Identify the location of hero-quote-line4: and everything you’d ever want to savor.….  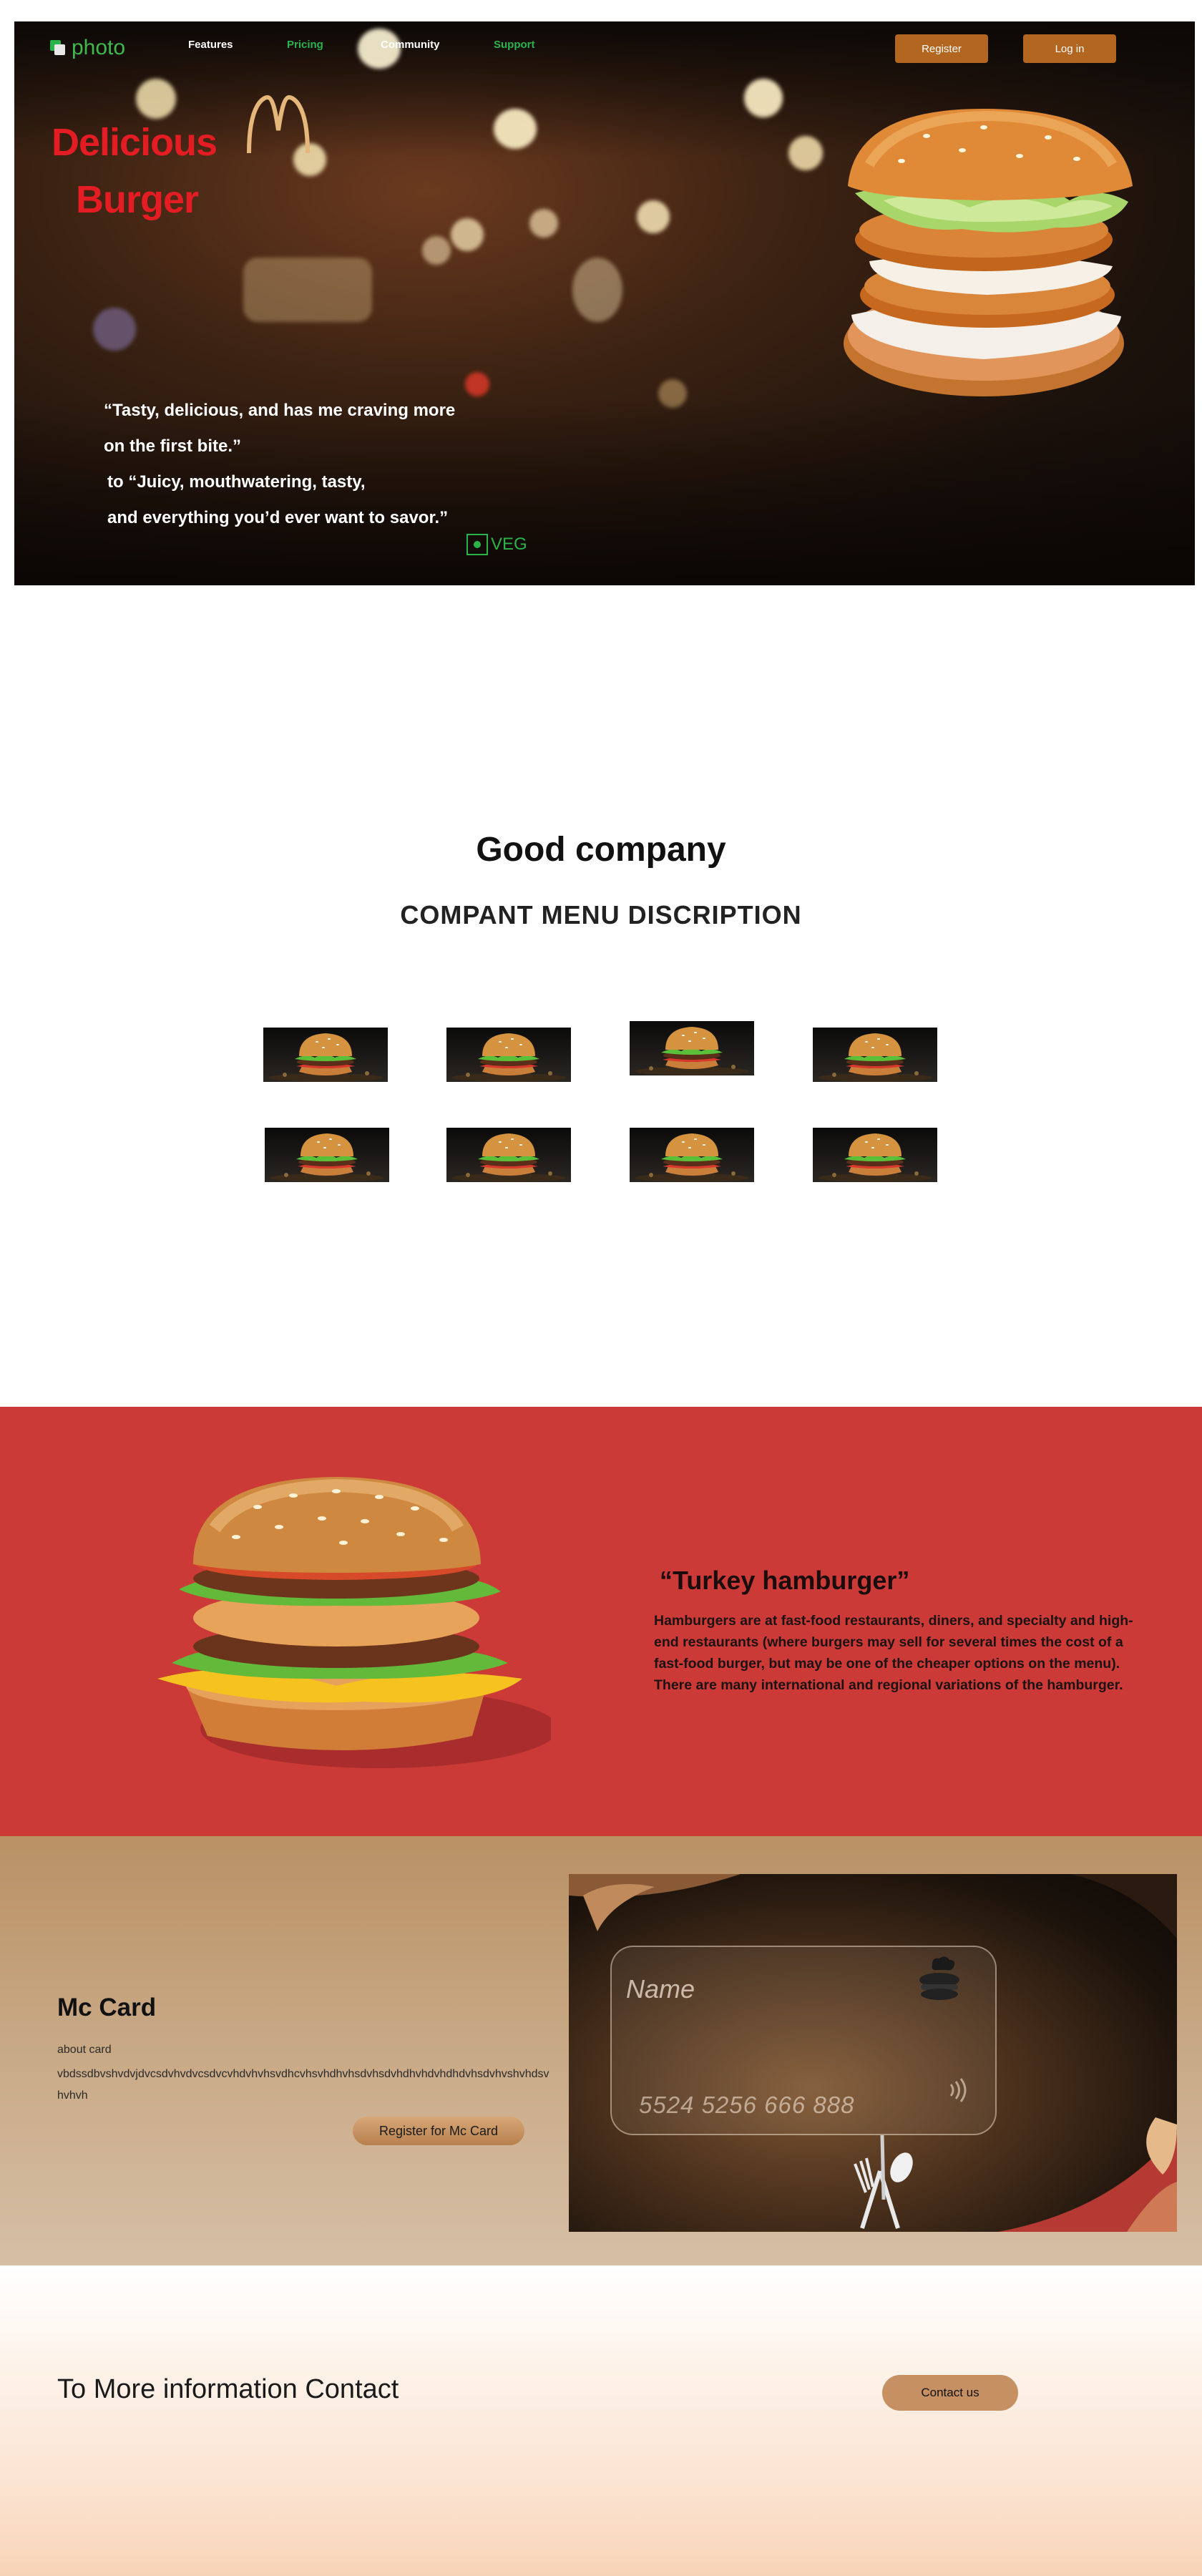
(278, 517).